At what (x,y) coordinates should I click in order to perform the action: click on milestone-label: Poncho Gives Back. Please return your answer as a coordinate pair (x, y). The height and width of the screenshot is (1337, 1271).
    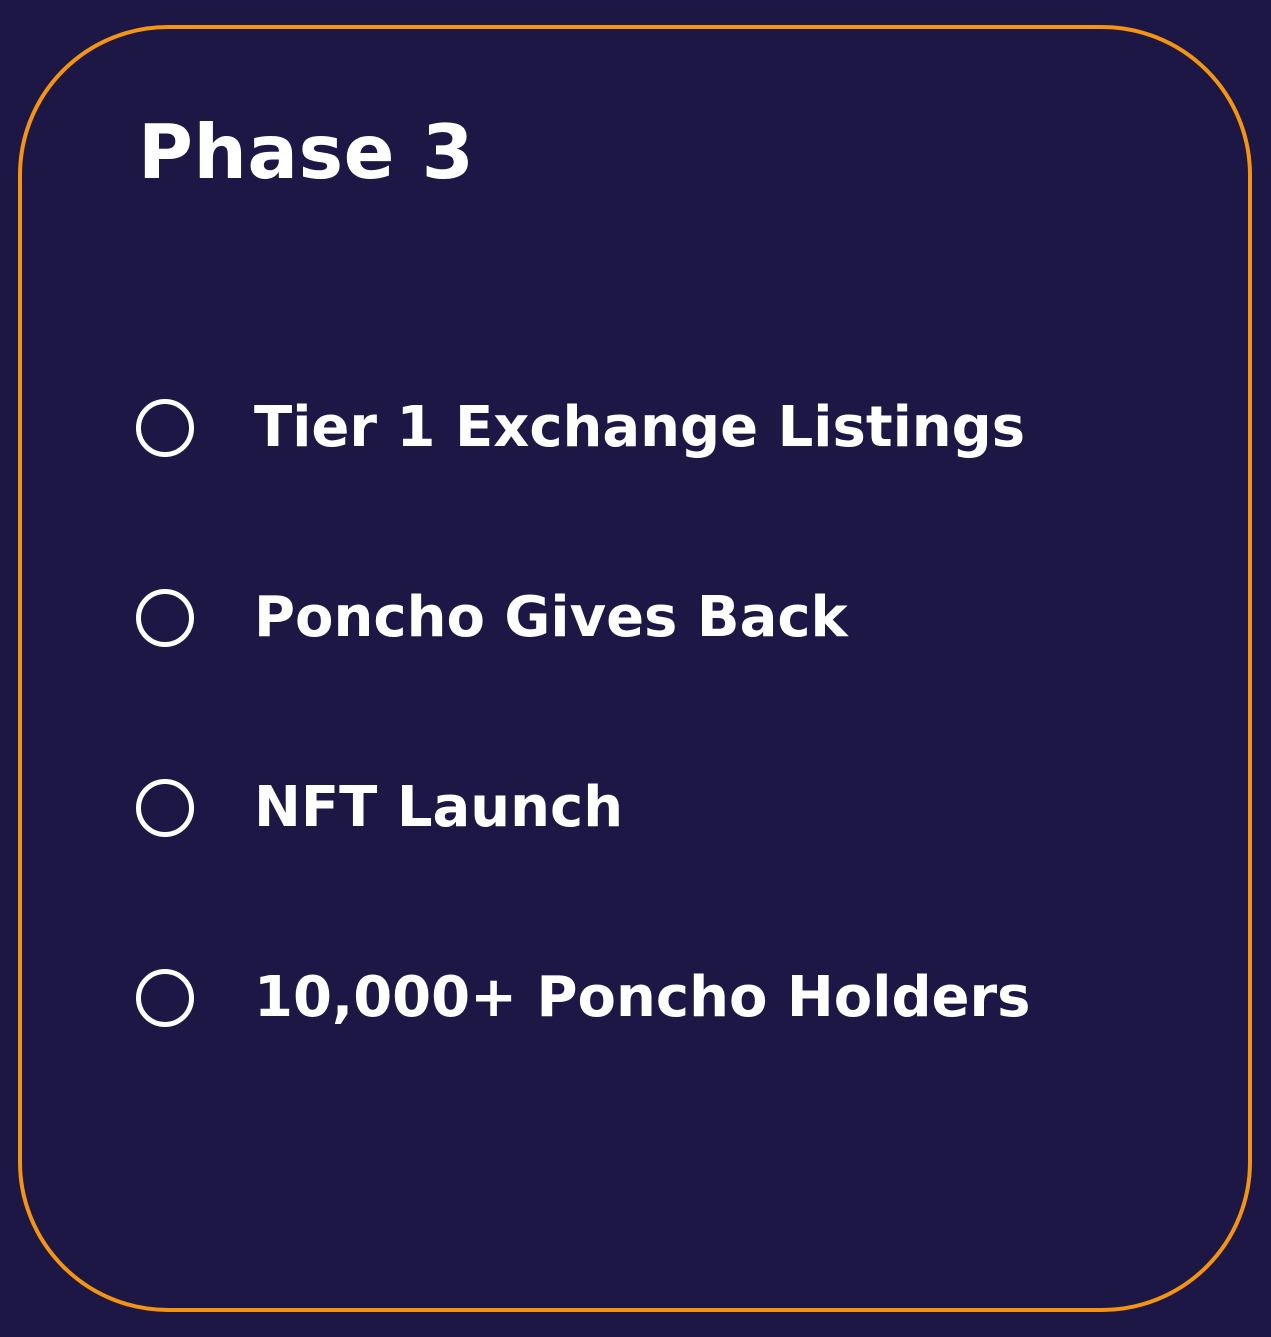
    Looking at the image, I should click on (551, 617).